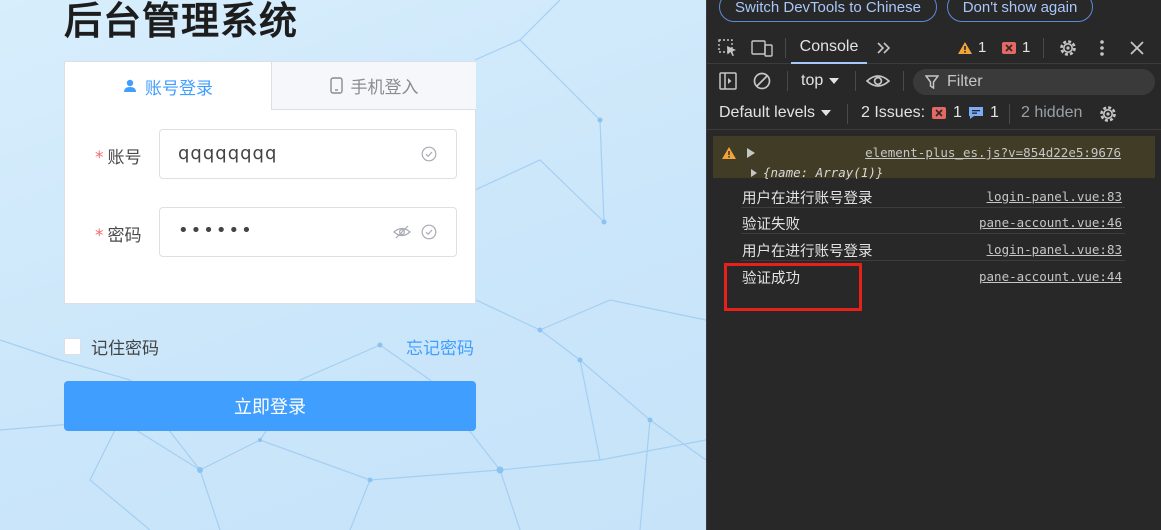 The width and height of the screenshot is (1161, 530). I want to click on settings-gear-icon, so click(1068, 48).